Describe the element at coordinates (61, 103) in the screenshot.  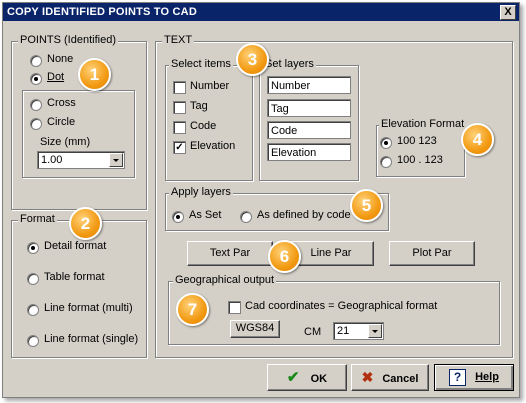
I see `points-cross-label: Cross` at that location.